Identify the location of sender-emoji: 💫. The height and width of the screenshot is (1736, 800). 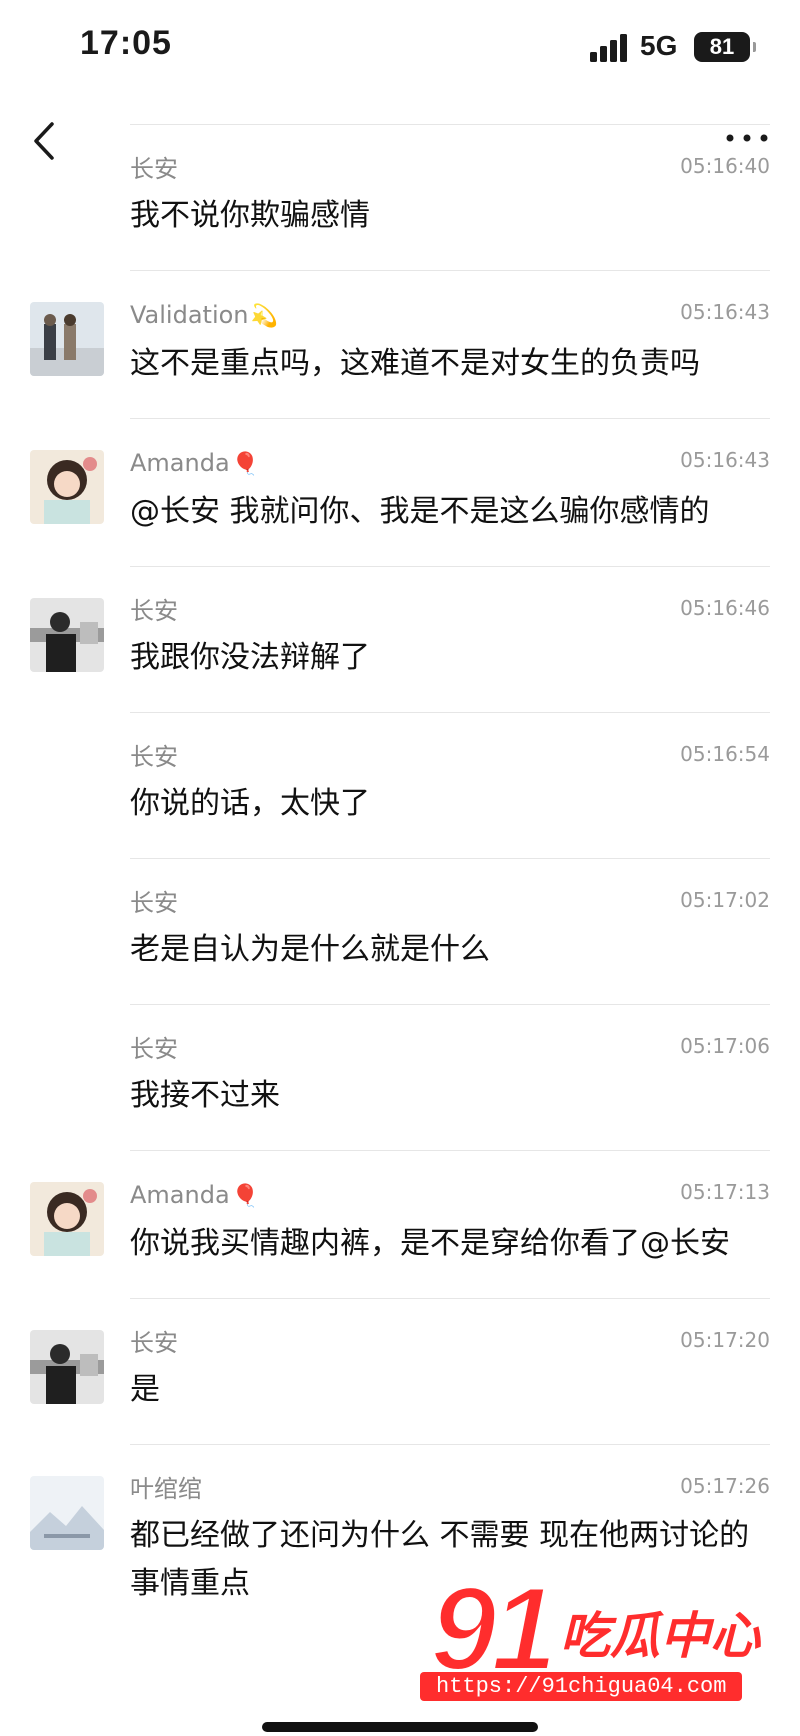
(264, 316).